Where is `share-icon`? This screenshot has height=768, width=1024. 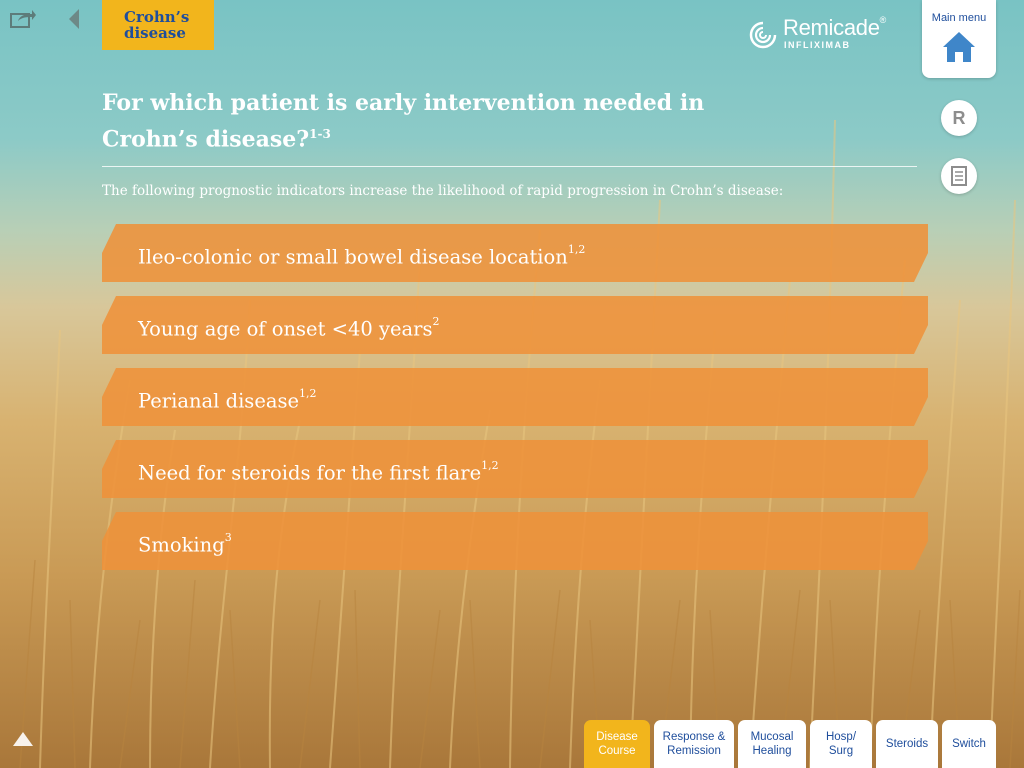 share-icon is located at coordinates (23, 18).